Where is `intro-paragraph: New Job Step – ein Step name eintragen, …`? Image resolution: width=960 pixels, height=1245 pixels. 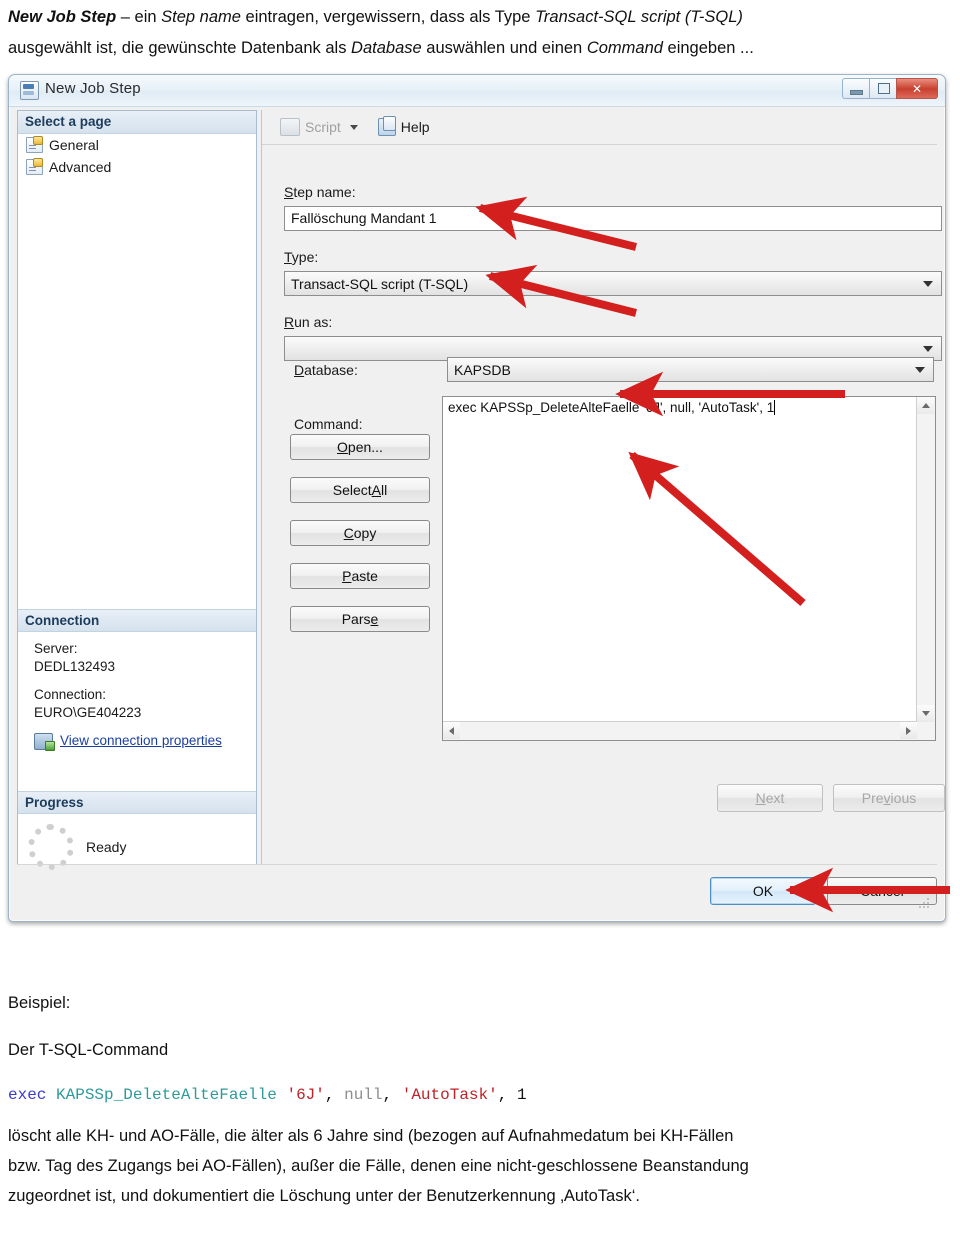 intro-paragraph: New Job Step – ein Step name eintragen, … is located at coordinates (480, 33).